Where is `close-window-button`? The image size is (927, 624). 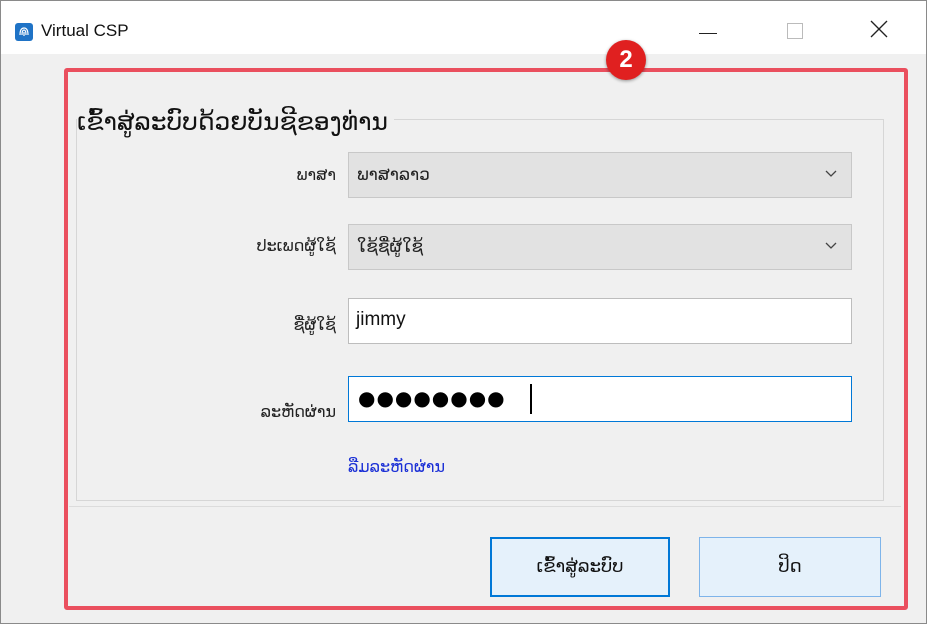 close-window-button is located at coordinates (880, 27).